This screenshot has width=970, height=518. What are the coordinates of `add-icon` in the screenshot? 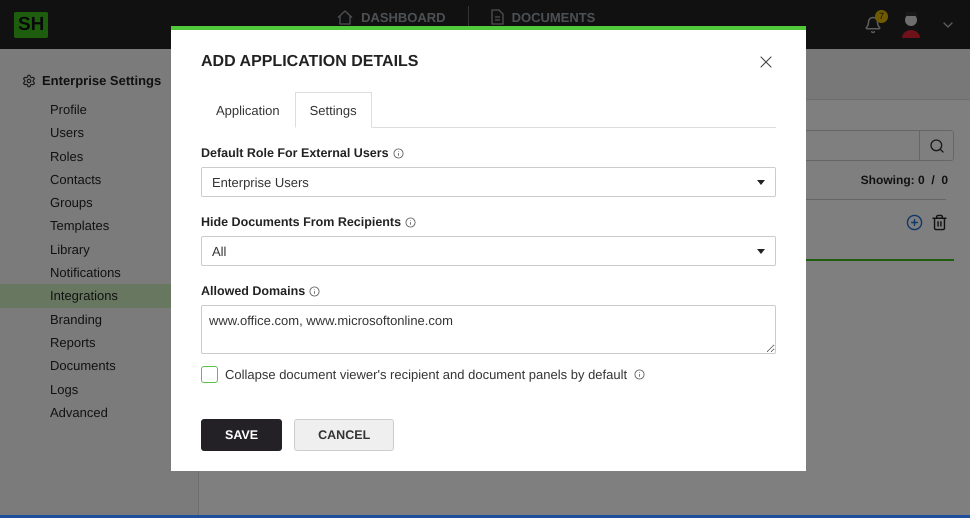 It's located at (914, 222).